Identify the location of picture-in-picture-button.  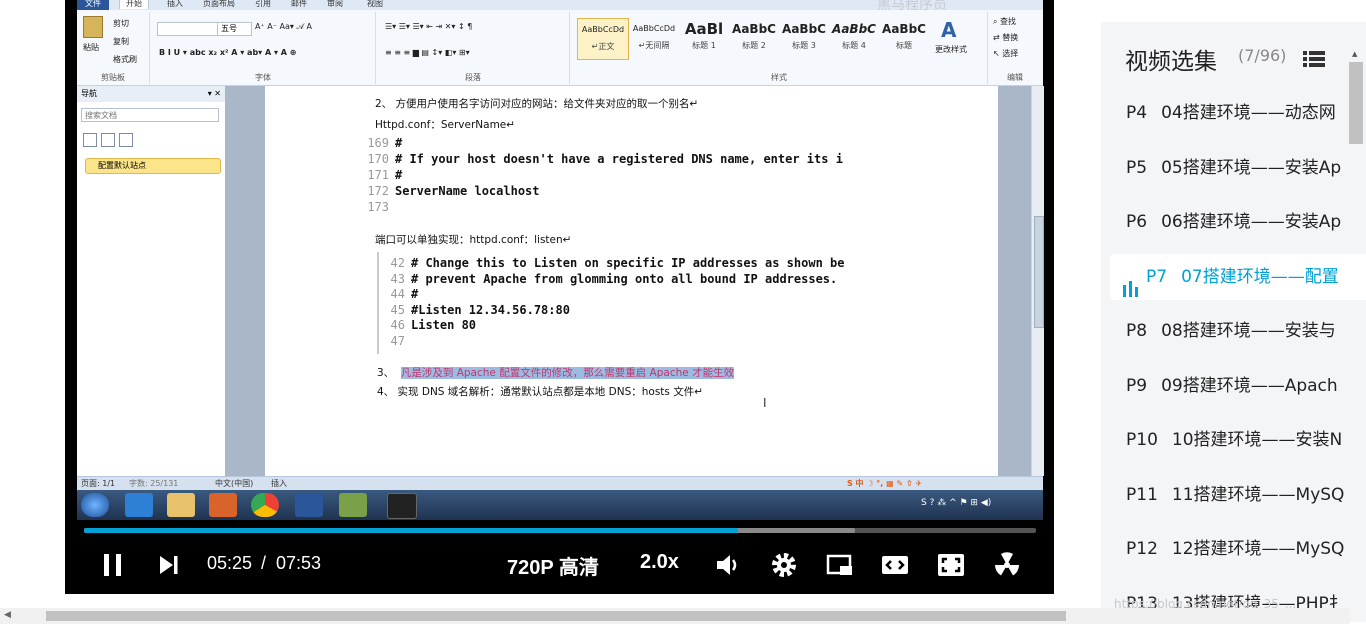
(840, 565).